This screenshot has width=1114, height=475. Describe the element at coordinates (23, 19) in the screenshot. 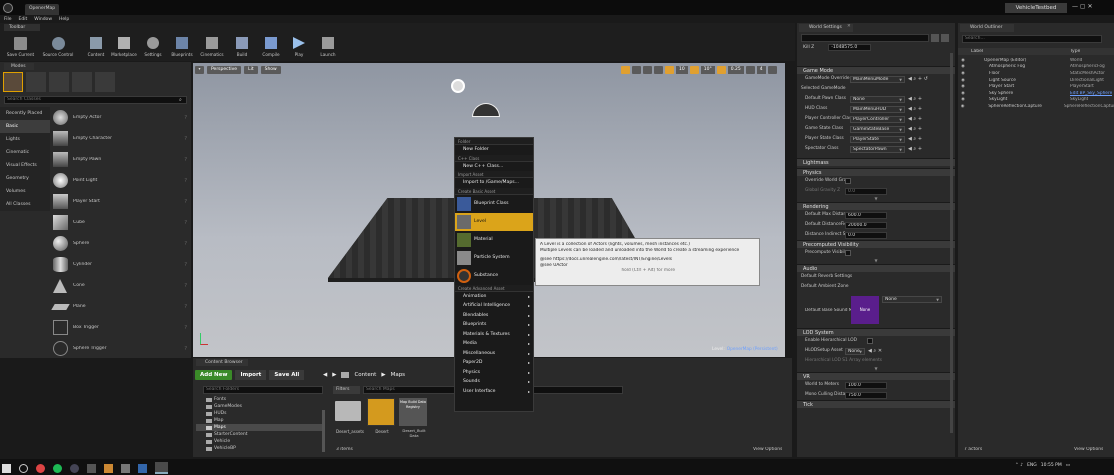

I see `menu-edit: Edit` at that location.